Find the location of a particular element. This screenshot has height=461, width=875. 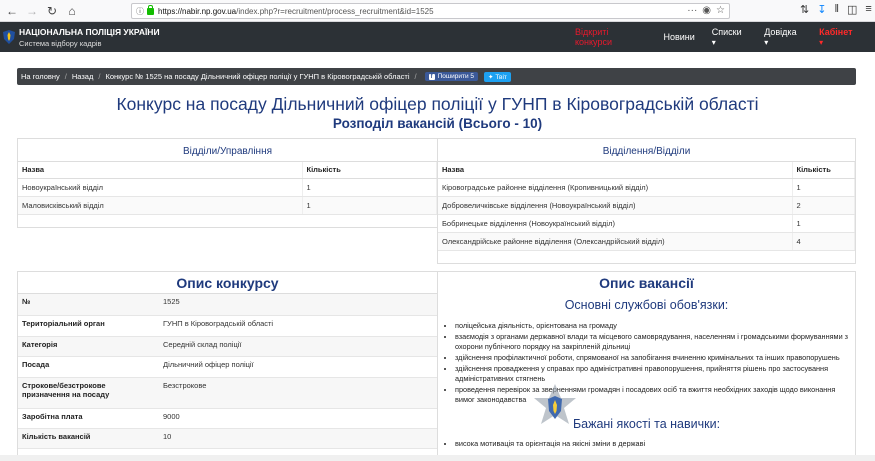

library-icon: ‖ is located at coordinates (836, 9).